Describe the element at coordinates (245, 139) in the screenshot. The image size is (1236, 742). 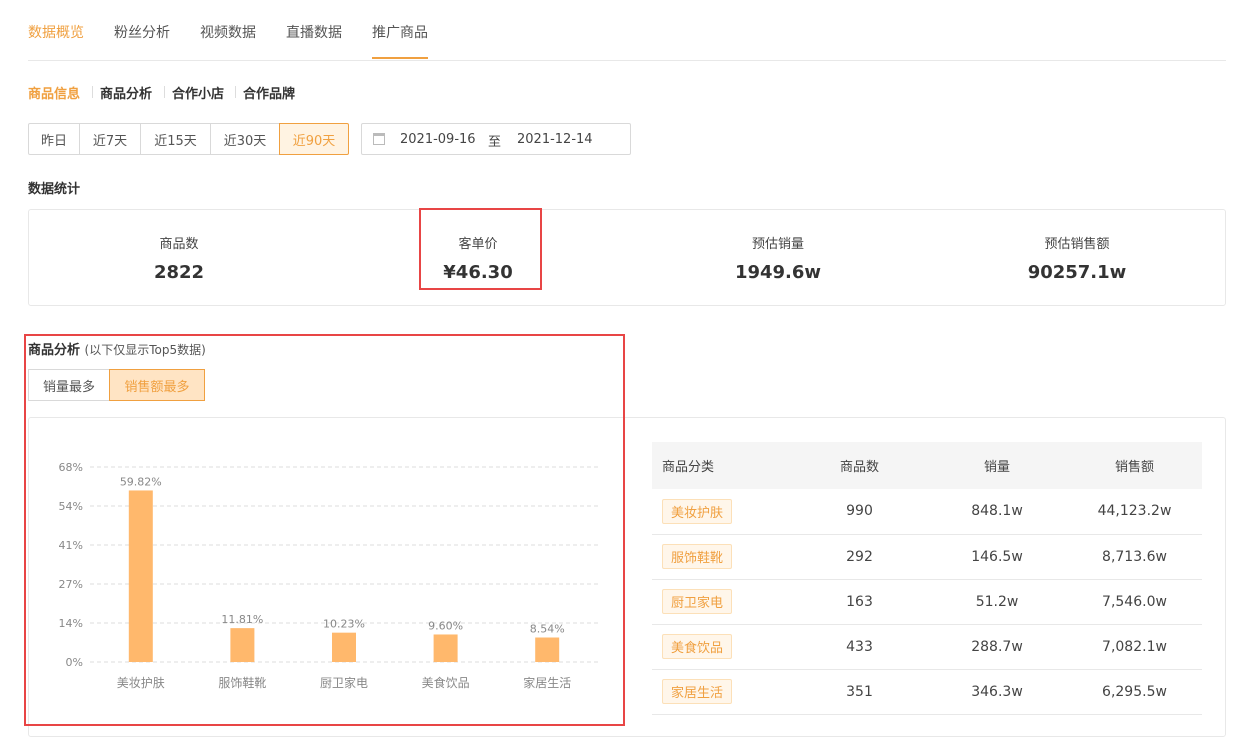
I see `range-30d-button: 近30天` at that location.